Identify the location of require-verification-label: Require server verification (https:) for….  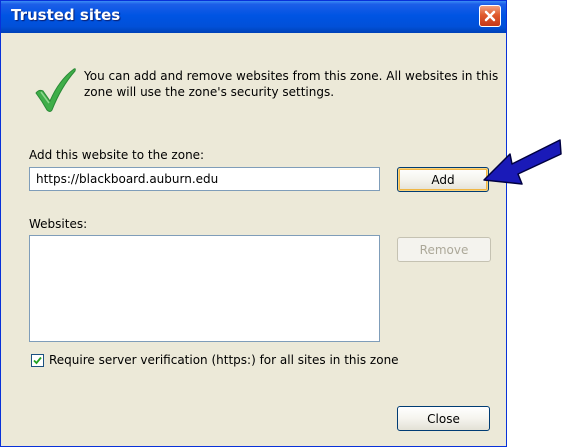
(224, 360).